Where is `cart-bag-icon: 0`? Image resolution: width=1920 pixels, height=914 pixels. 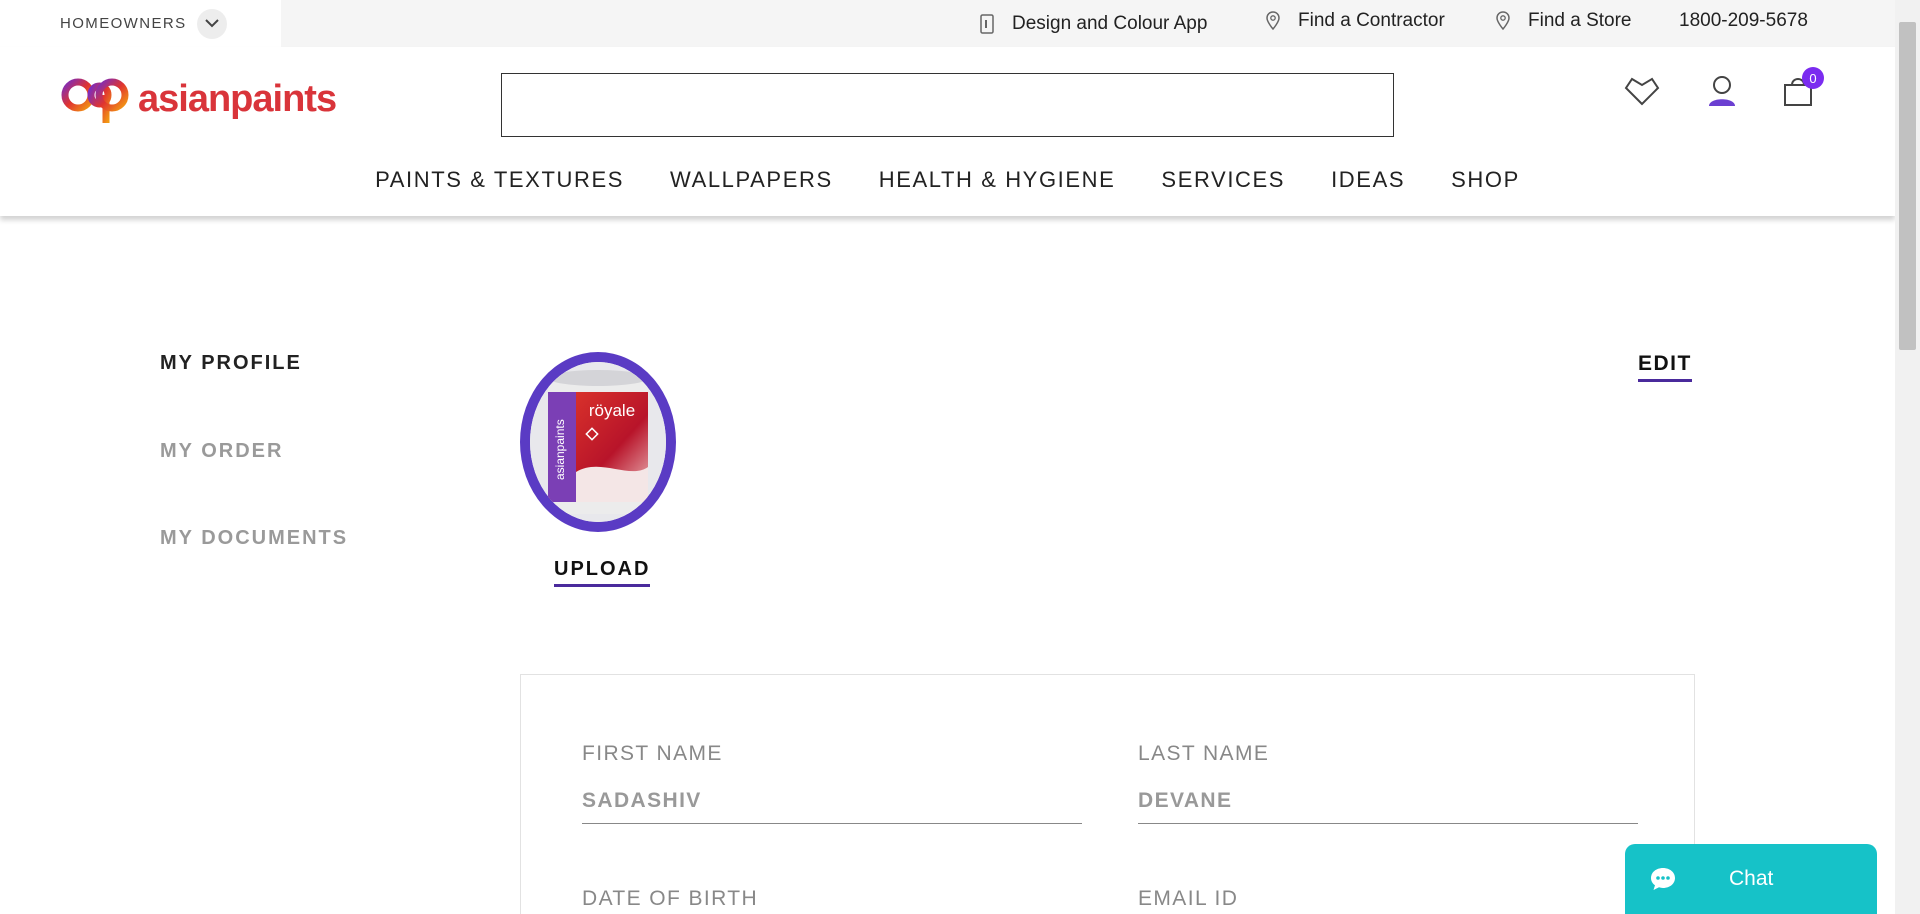
cart-bag-icon: 0 is located at coordinates (1801, 89).